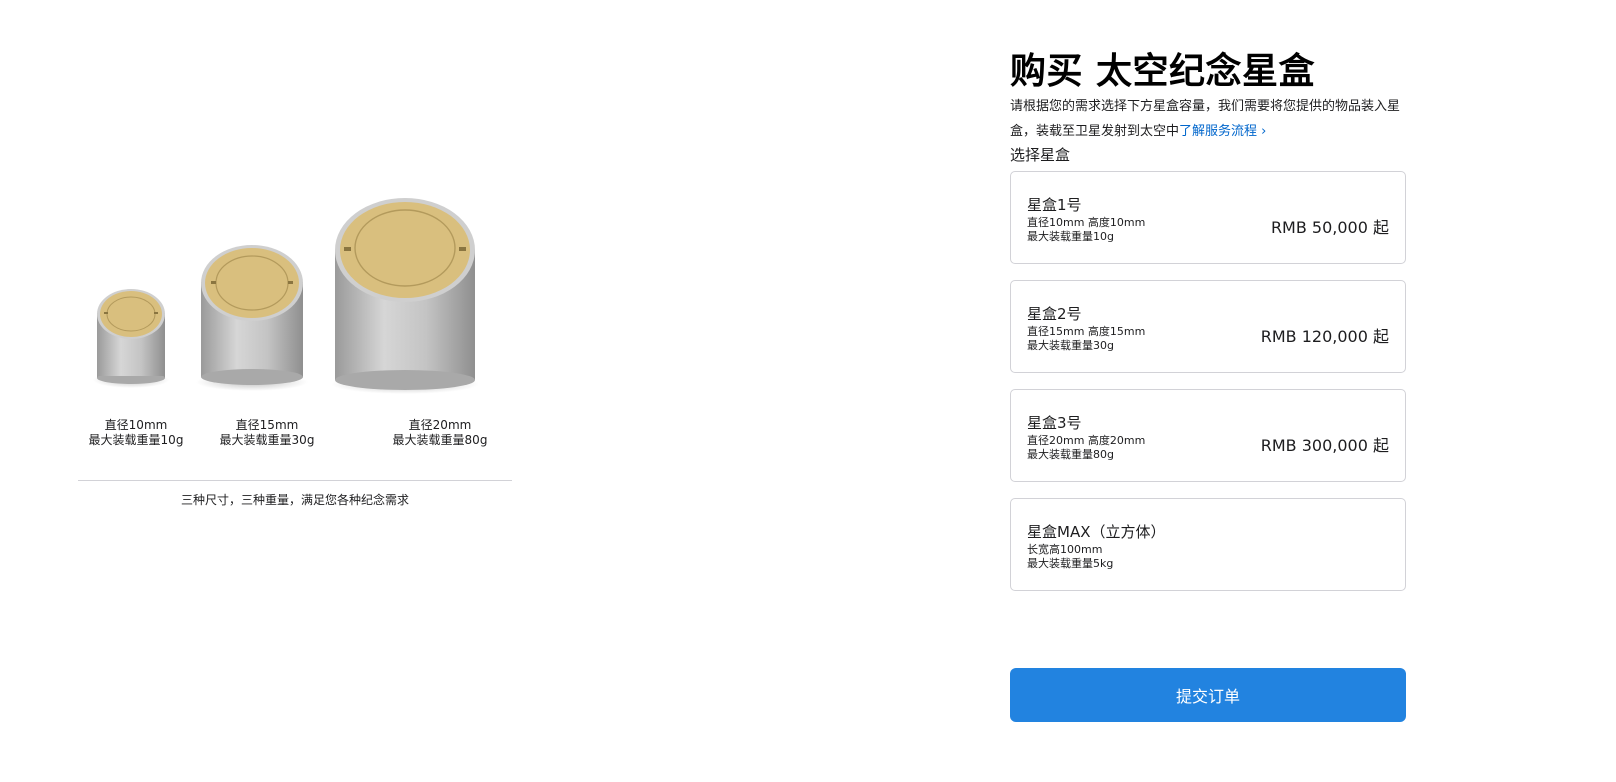 The width and height of the screenshot is (1616, 782). What do you see at coordinates (294, 500) in the screenshot?
I see `showcase-footnote: 三种尺寸，三种重量，满足您各种纪念需求` at bounding box center [294, 500].